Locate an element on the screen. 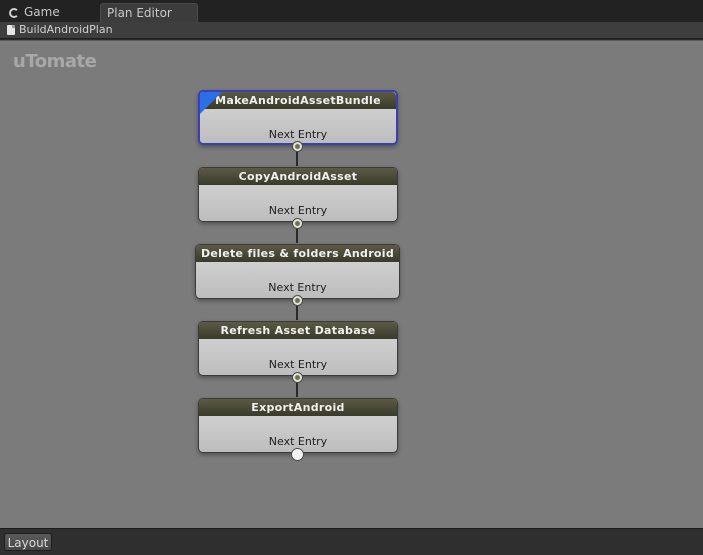 The width and height of the screenshot is (703, 555). bottom-bar: Layout is located at coordinates (351, 541).